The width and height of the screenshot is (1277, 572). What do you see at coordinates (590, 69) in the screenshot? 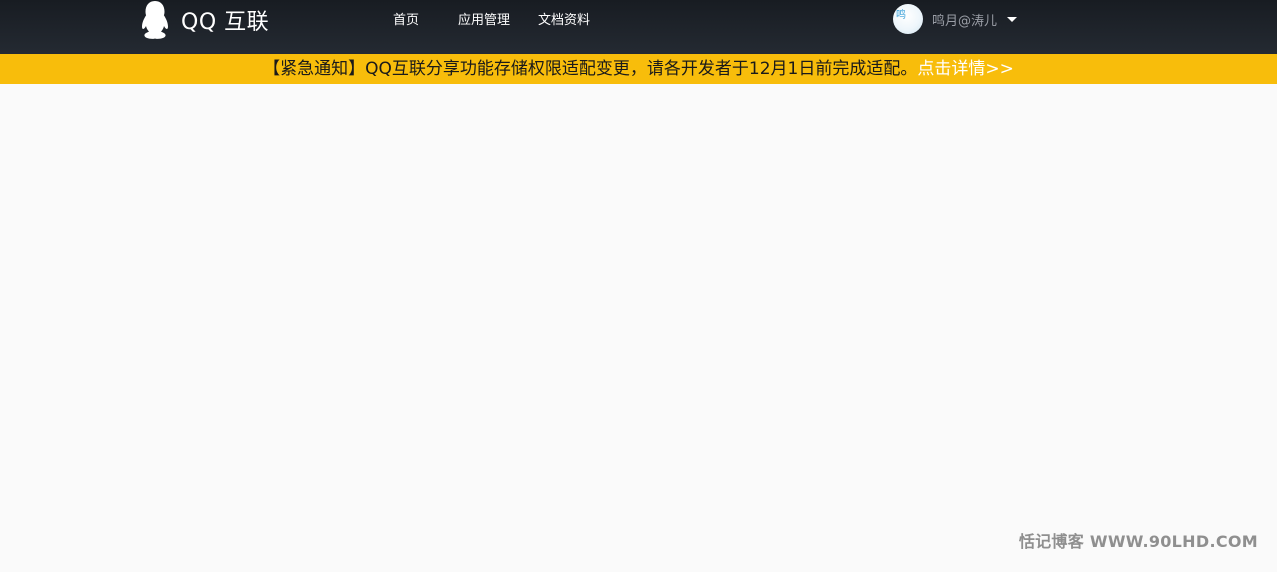
I see `notice-text: 【紧急通知】QQ互联分享功能存储权限适配变更，请各开发者于12月1日前完成适配。` at bounding box center [590, 69].